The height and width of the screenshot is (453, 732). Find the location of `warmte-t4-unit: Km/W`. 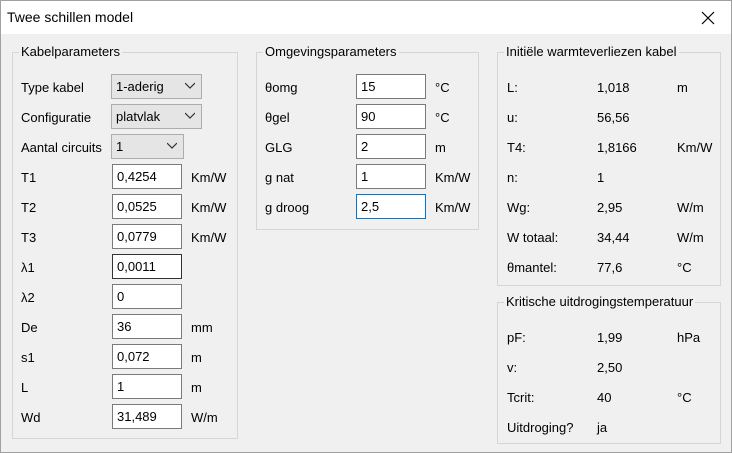

warmte-t4-unit: Km/W is located at coordinates (695, 147).